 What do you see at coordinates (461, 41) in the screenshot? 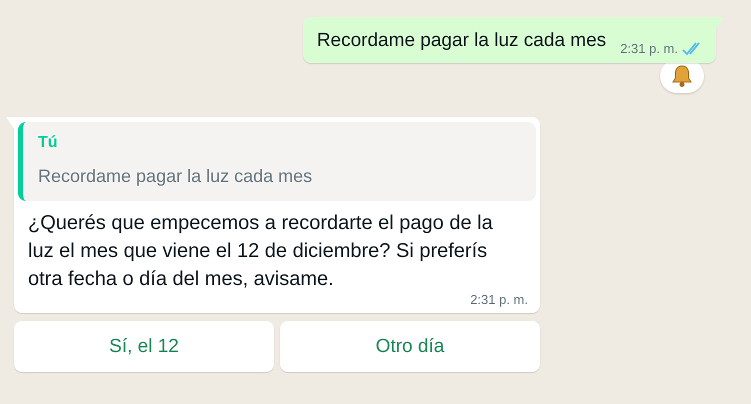
I see `message-text: Recordame pagar la luz cada mes` at bounding box center [461, 41].